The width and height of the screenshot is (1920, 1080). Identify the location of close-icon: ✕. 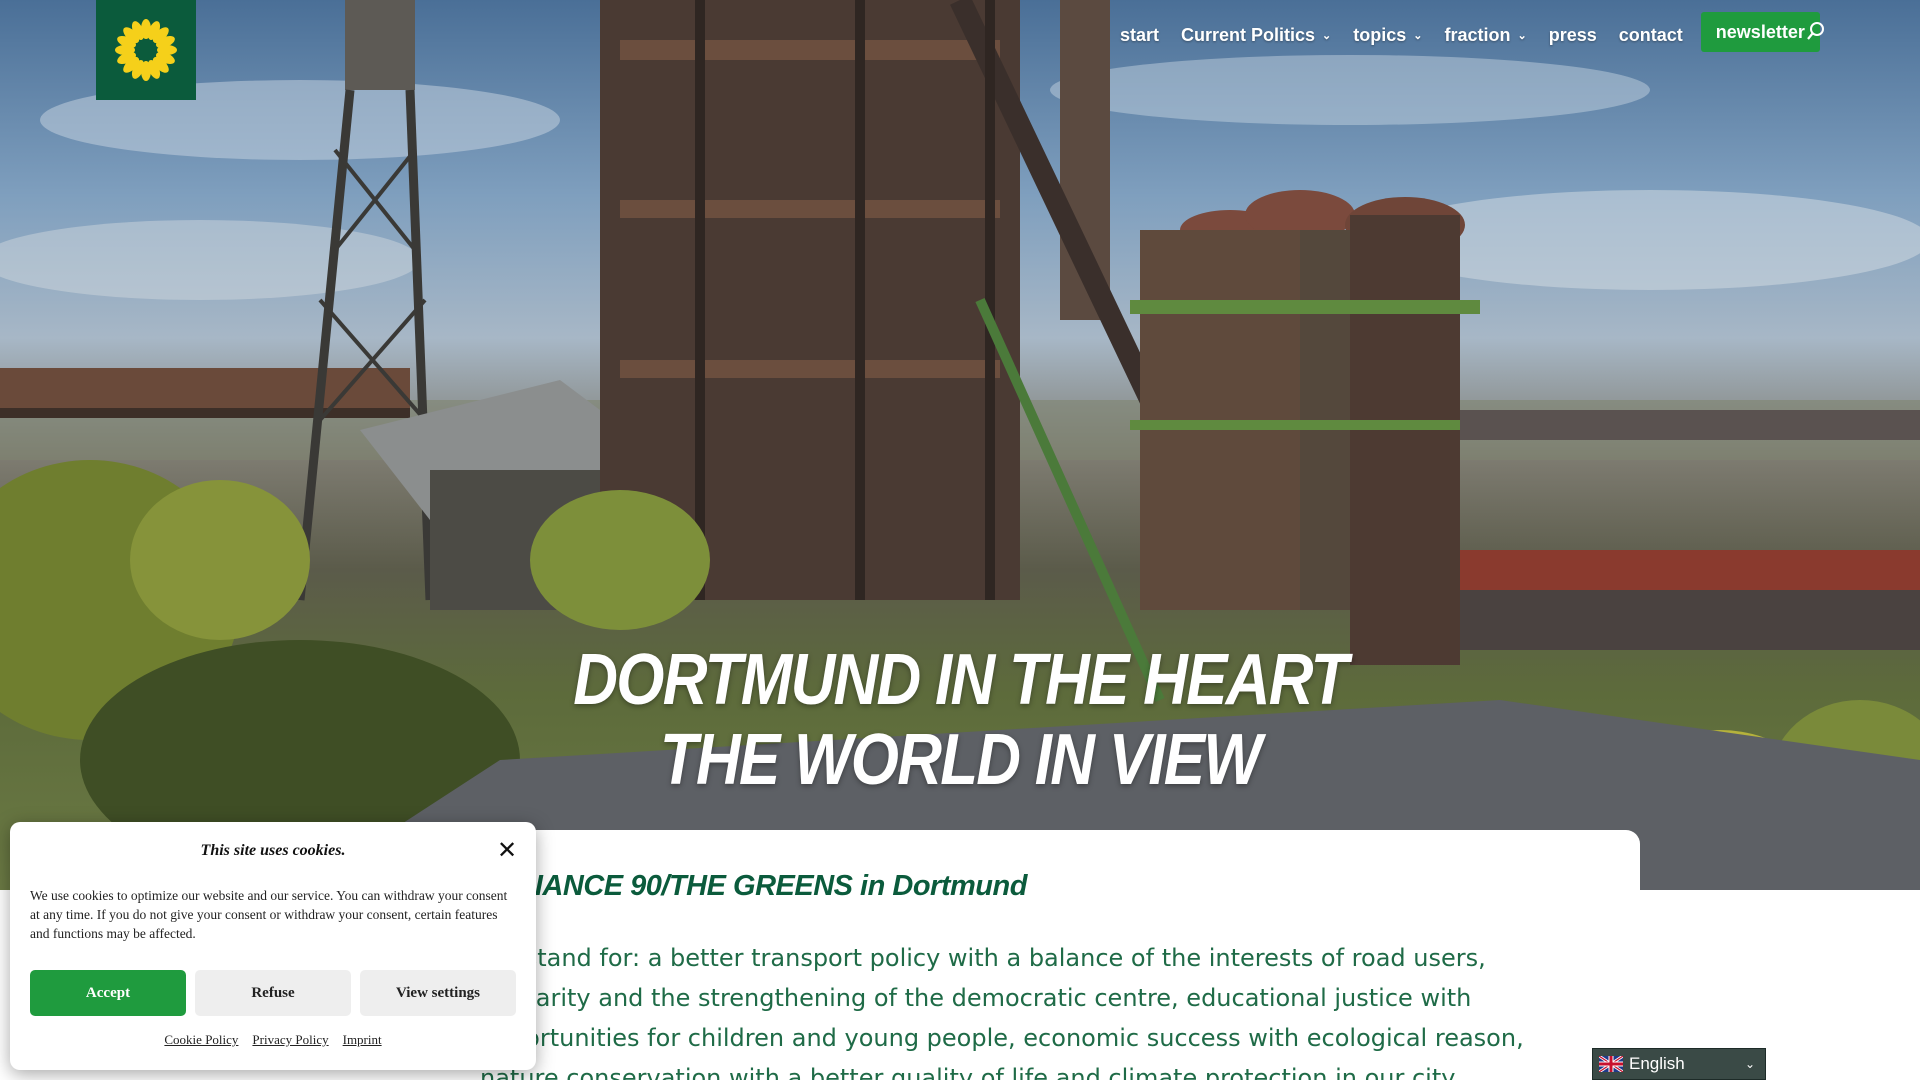
(507, 850).